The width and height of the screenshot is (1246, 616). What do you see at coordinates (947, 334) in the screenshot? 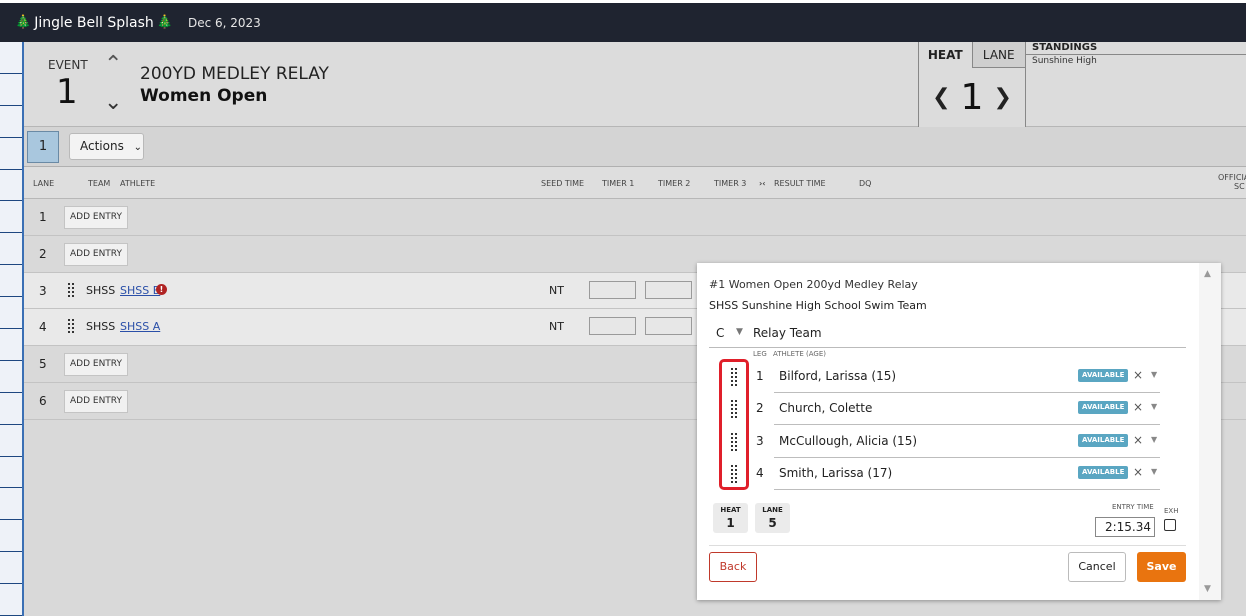
I see `relay-team-select: C ▼ Relay Team` at bounding box center [947, 334].